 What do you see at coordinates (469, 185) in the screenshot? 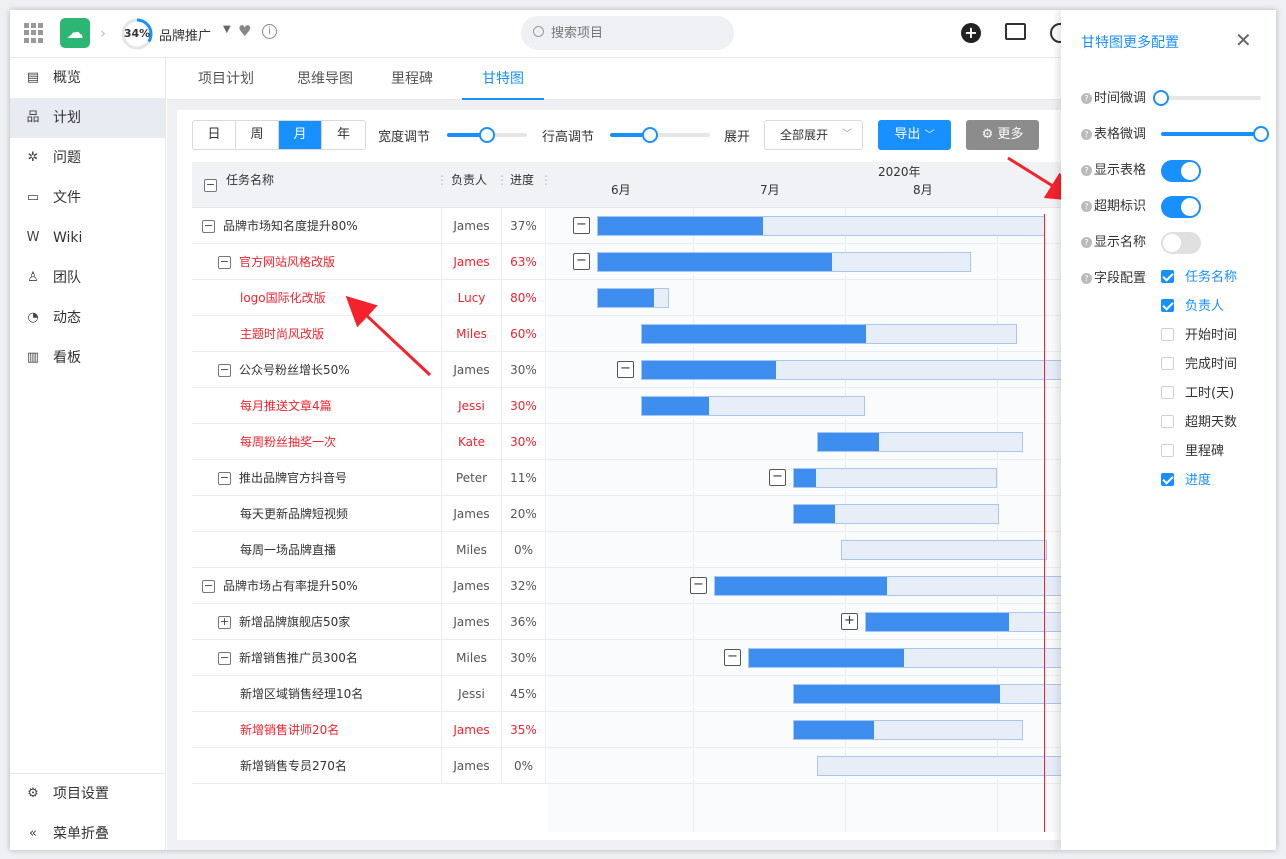
I see `column-header-owner: 负责人` at bounding box center [469, 185].